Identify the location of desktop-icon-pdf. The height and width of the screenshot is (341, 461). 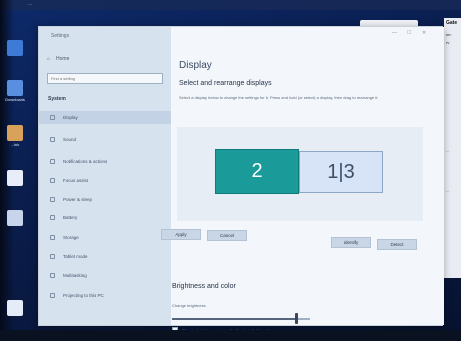
(15, 309).